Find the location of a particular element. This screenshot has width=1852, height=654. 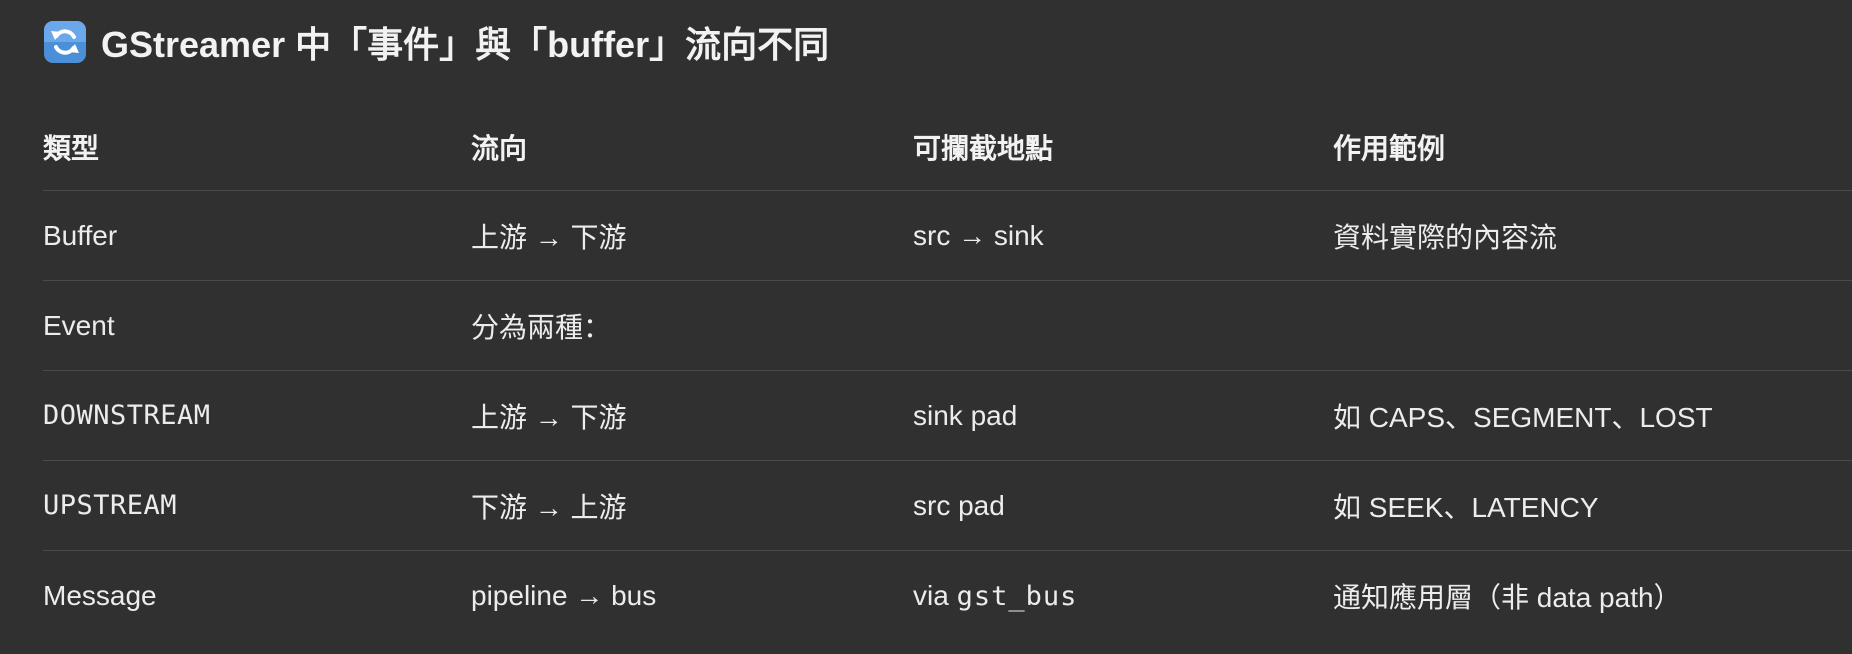

cell-intercept: sink pad is located at coordinates (1123, 415).